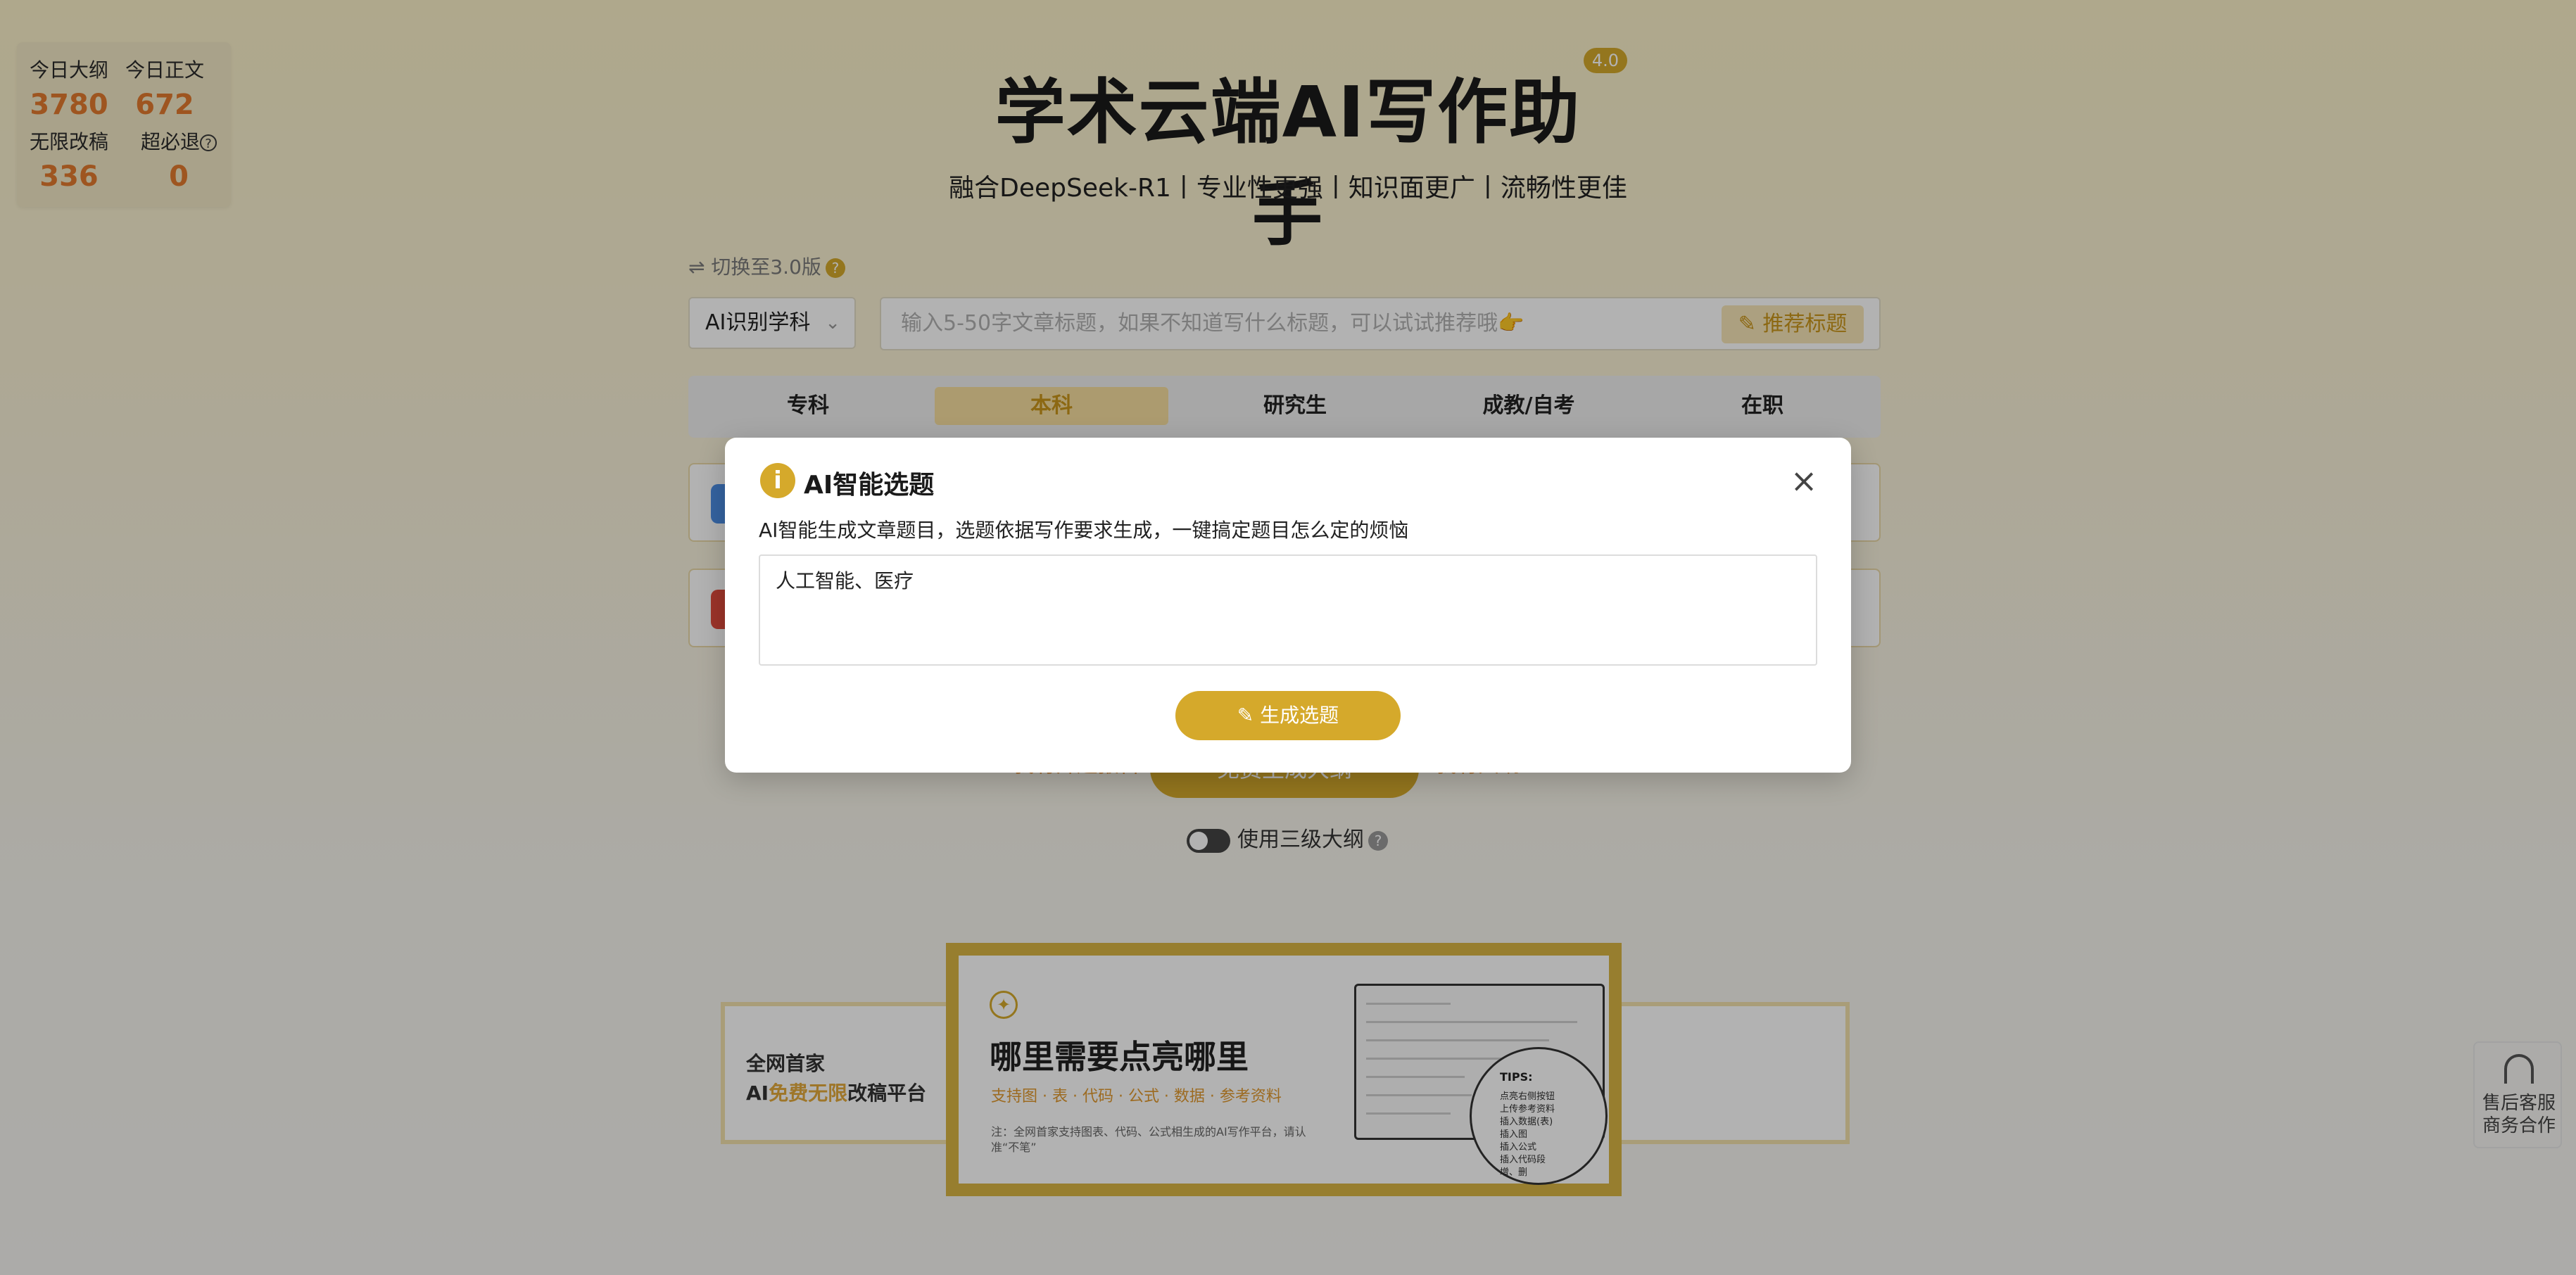 This screenshot has height=1275, width=2576. I want to click on topic-keywords-textarea: 人工智能、医疗, so click(1288, 610).